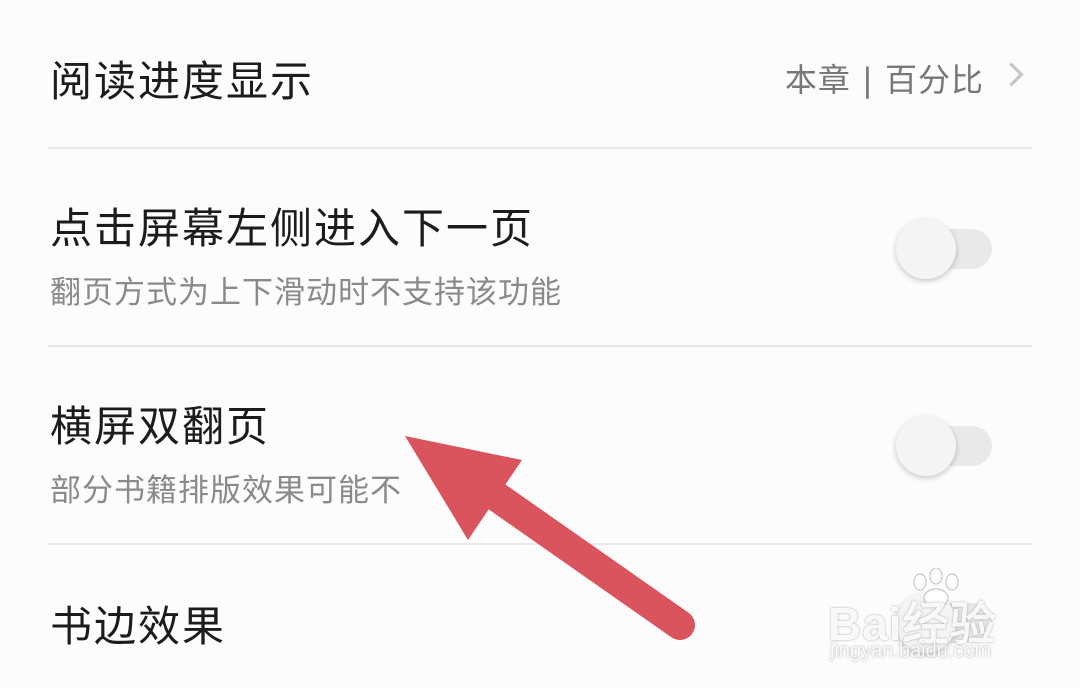  I want to click on watermark-url: jingyan.baidu.com, so click(911, 651).